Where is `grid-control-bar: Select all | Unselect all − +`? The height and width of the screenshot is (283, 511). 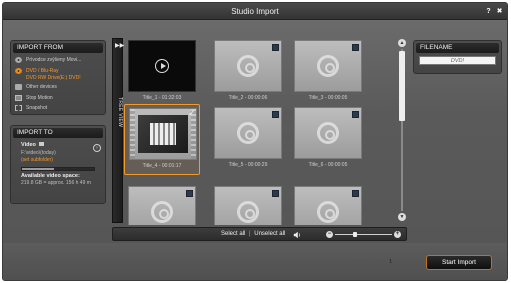
grid-control-bar: Select all | Unselect all − + is located at coordinates (259, 234).